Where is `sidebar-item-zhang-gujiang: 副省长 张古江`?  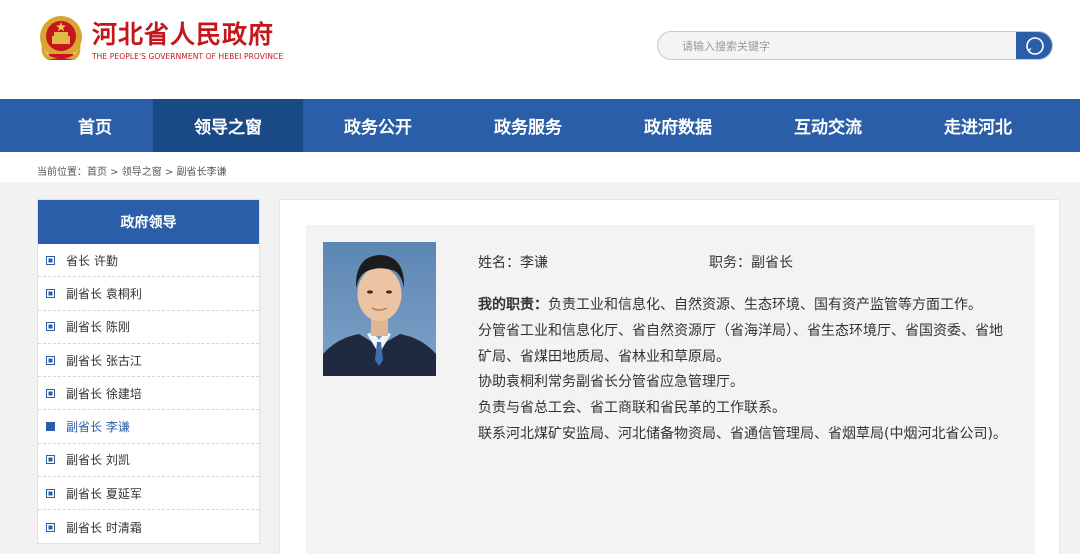
sidebar-item-zhang-gujiang: 副省长 张古江 is located at coordinates (148, 361).